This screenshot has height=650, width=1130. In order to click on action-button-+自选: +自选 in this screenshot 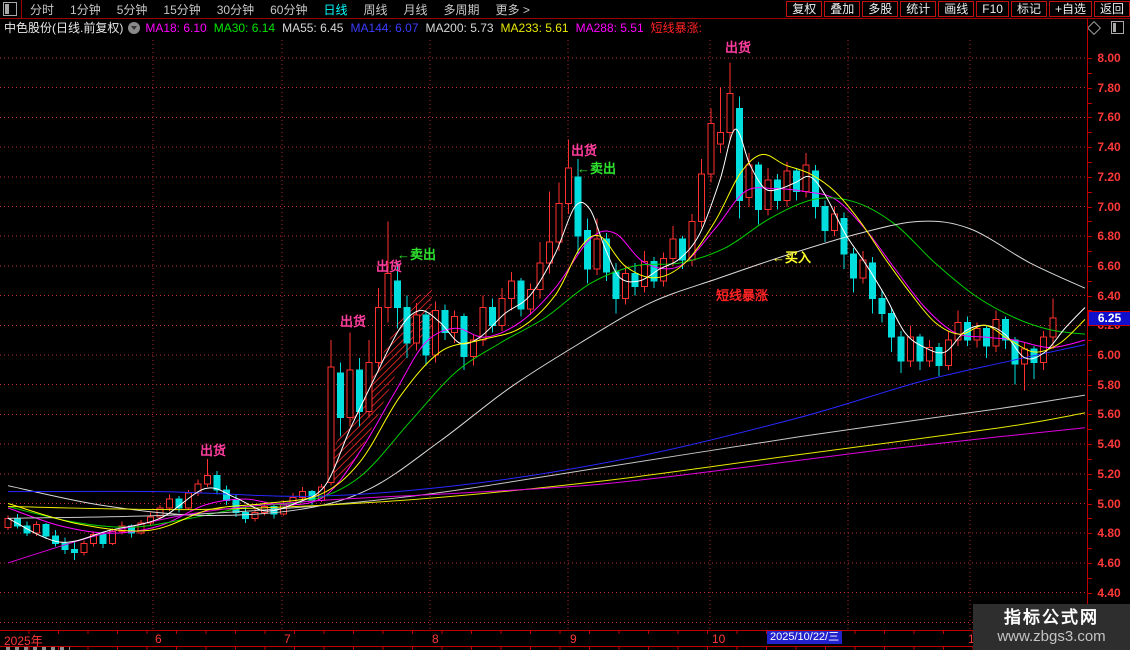, I will do `click(1070, 9)`.